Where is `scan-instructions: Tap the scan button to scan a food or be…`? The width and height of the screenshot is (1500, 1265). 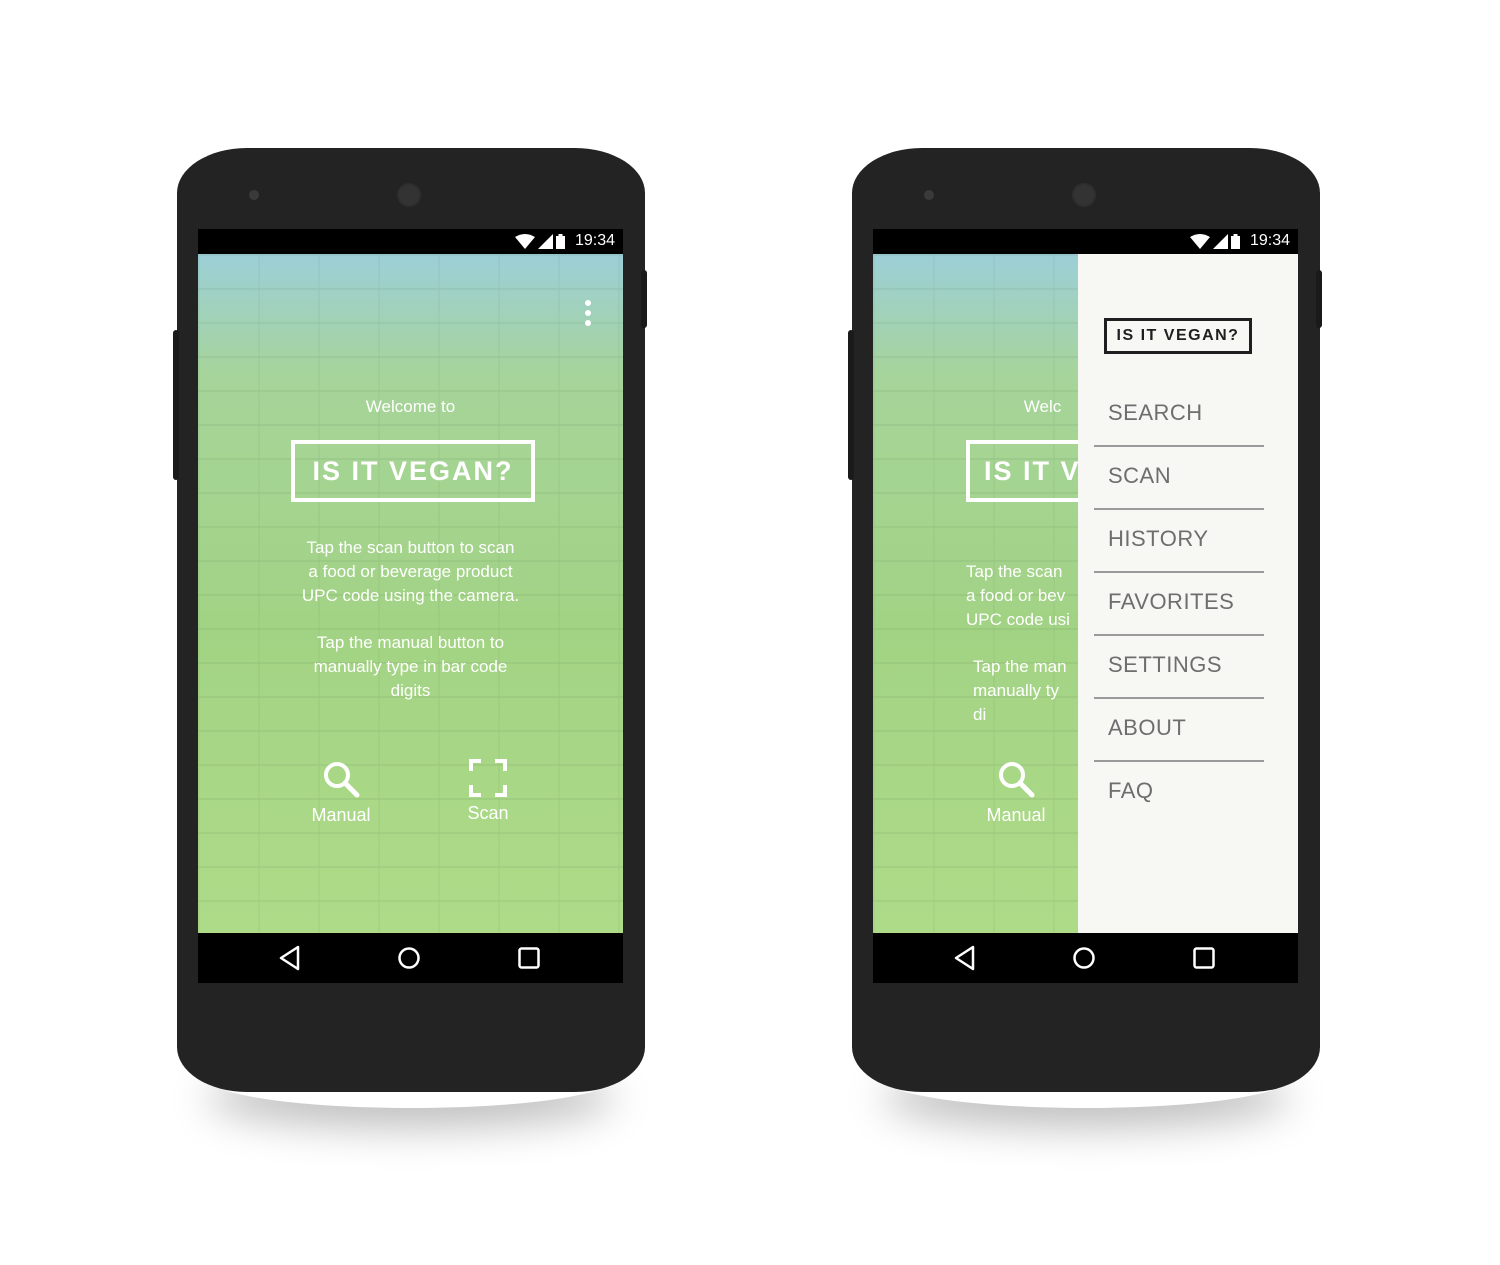 scan-instructions: Tap the scan button to scan a food or be… is located at coordinates (410, 571).